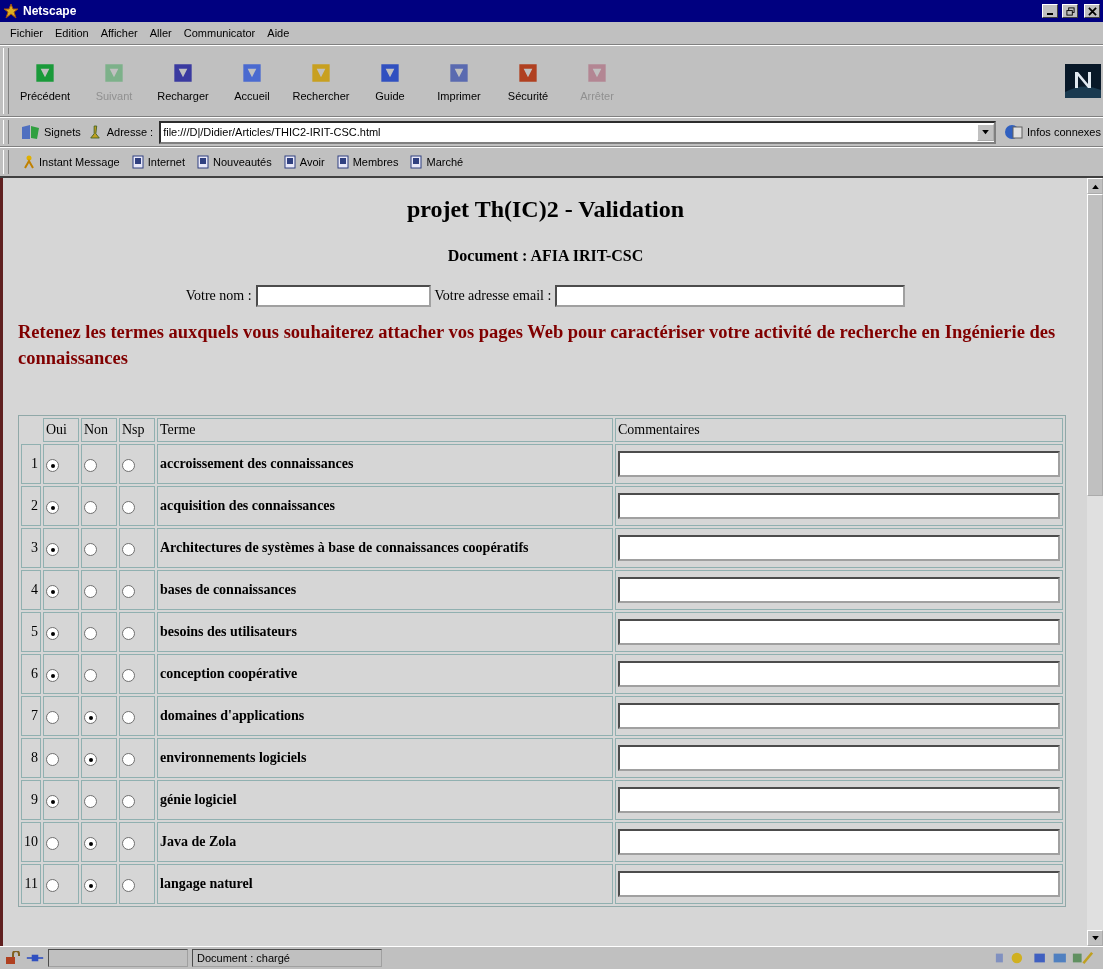 Image resolution: width=1103 pixels, height=969 pixels. Describe the element at coordinates (385, 430) in the screenshot. I see `column-header: Terme` at that location.